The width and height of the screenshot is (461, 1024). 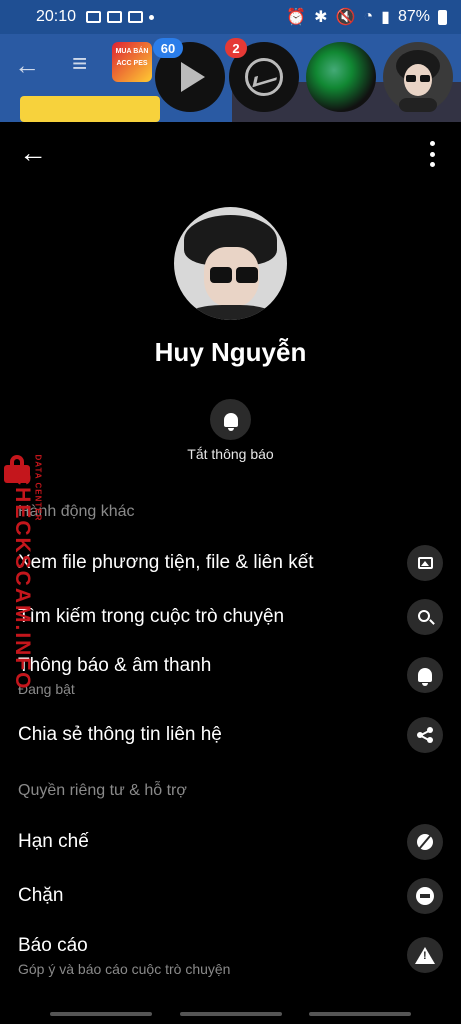 I want to click on play-icon, so click(x=193, y=77).